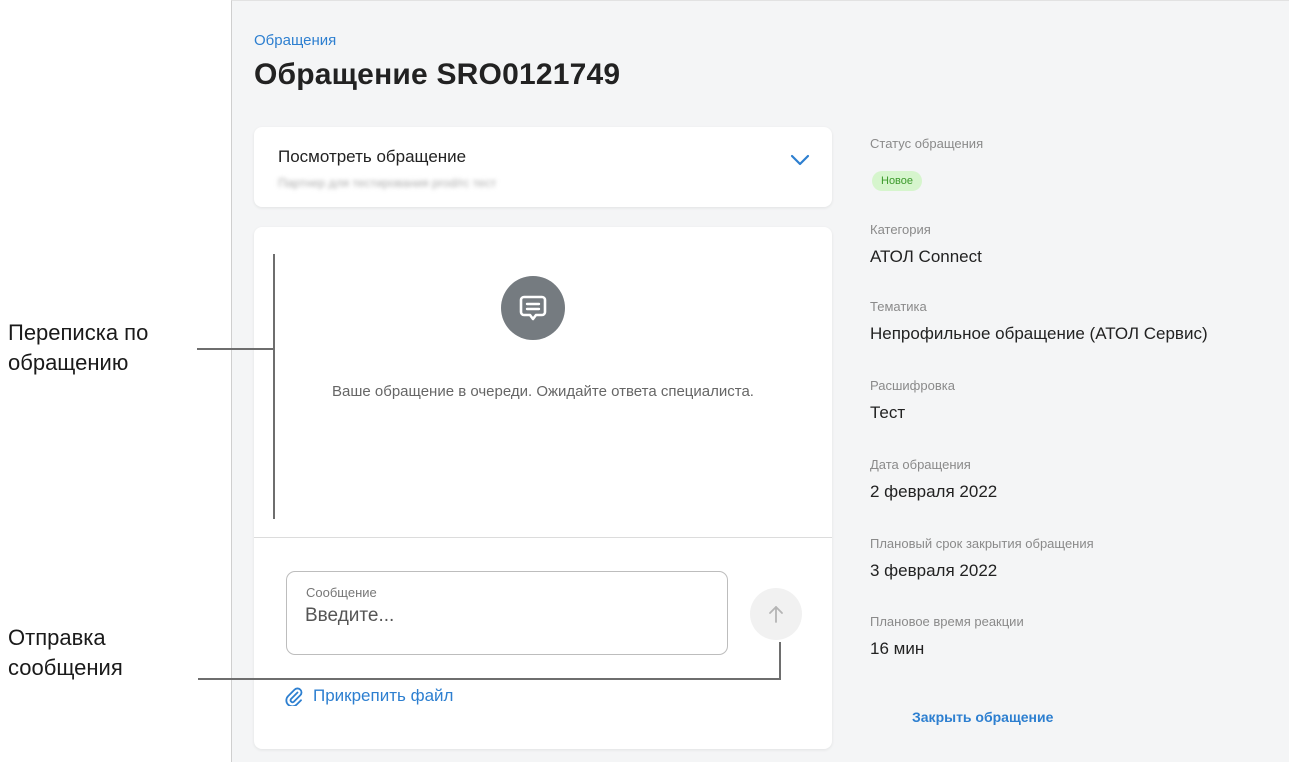  What do you see at coordinates (934, 491) in the screenshot?
I see `request-date-value: 2 февраля 2022` at bounding box center [934, 491].